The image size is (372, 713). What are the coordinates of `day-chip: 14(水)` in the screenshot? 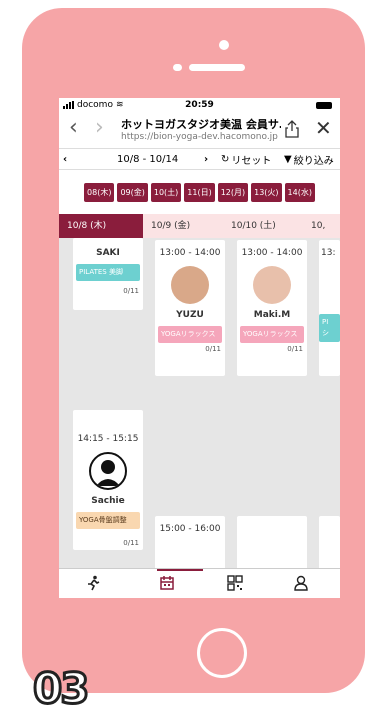 It's located at (299, 192).